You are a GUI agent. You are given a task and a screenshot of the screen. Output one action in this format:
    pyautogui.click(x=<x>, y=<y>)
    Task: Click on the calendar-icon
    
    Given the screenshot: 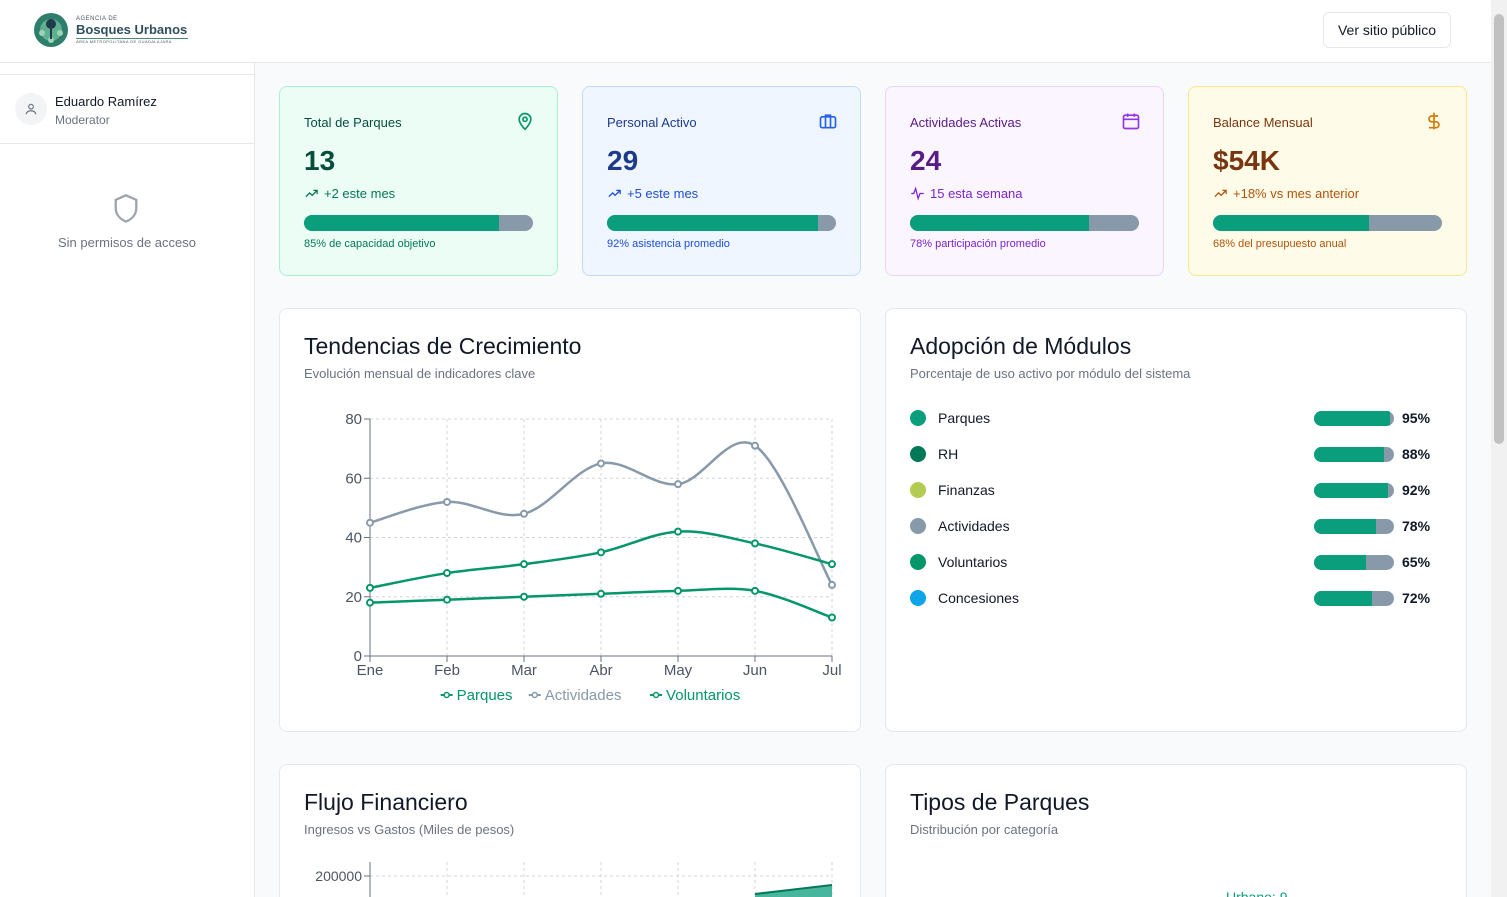 What is the action you would take?
    pyautogui.click(x=1131, y=121)
    